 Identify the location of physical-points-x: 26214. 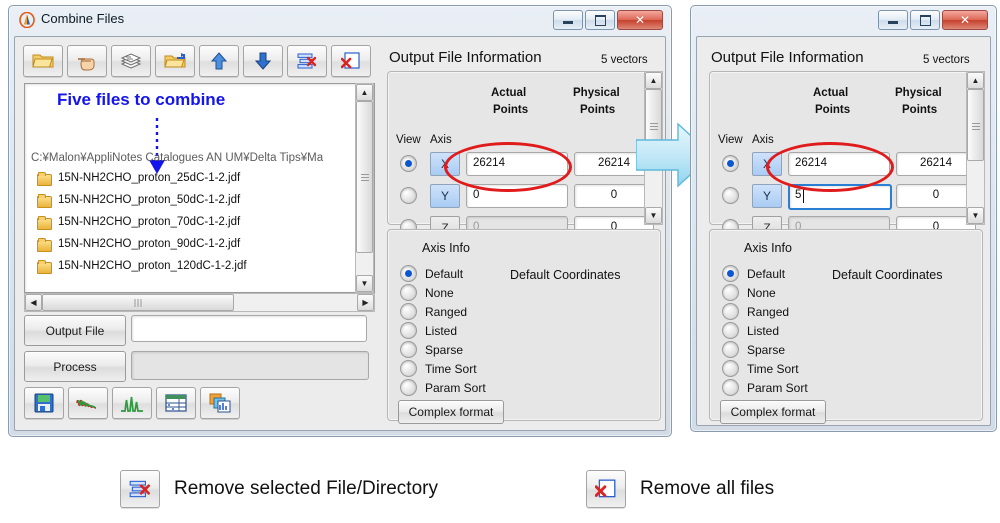
(936, 164).